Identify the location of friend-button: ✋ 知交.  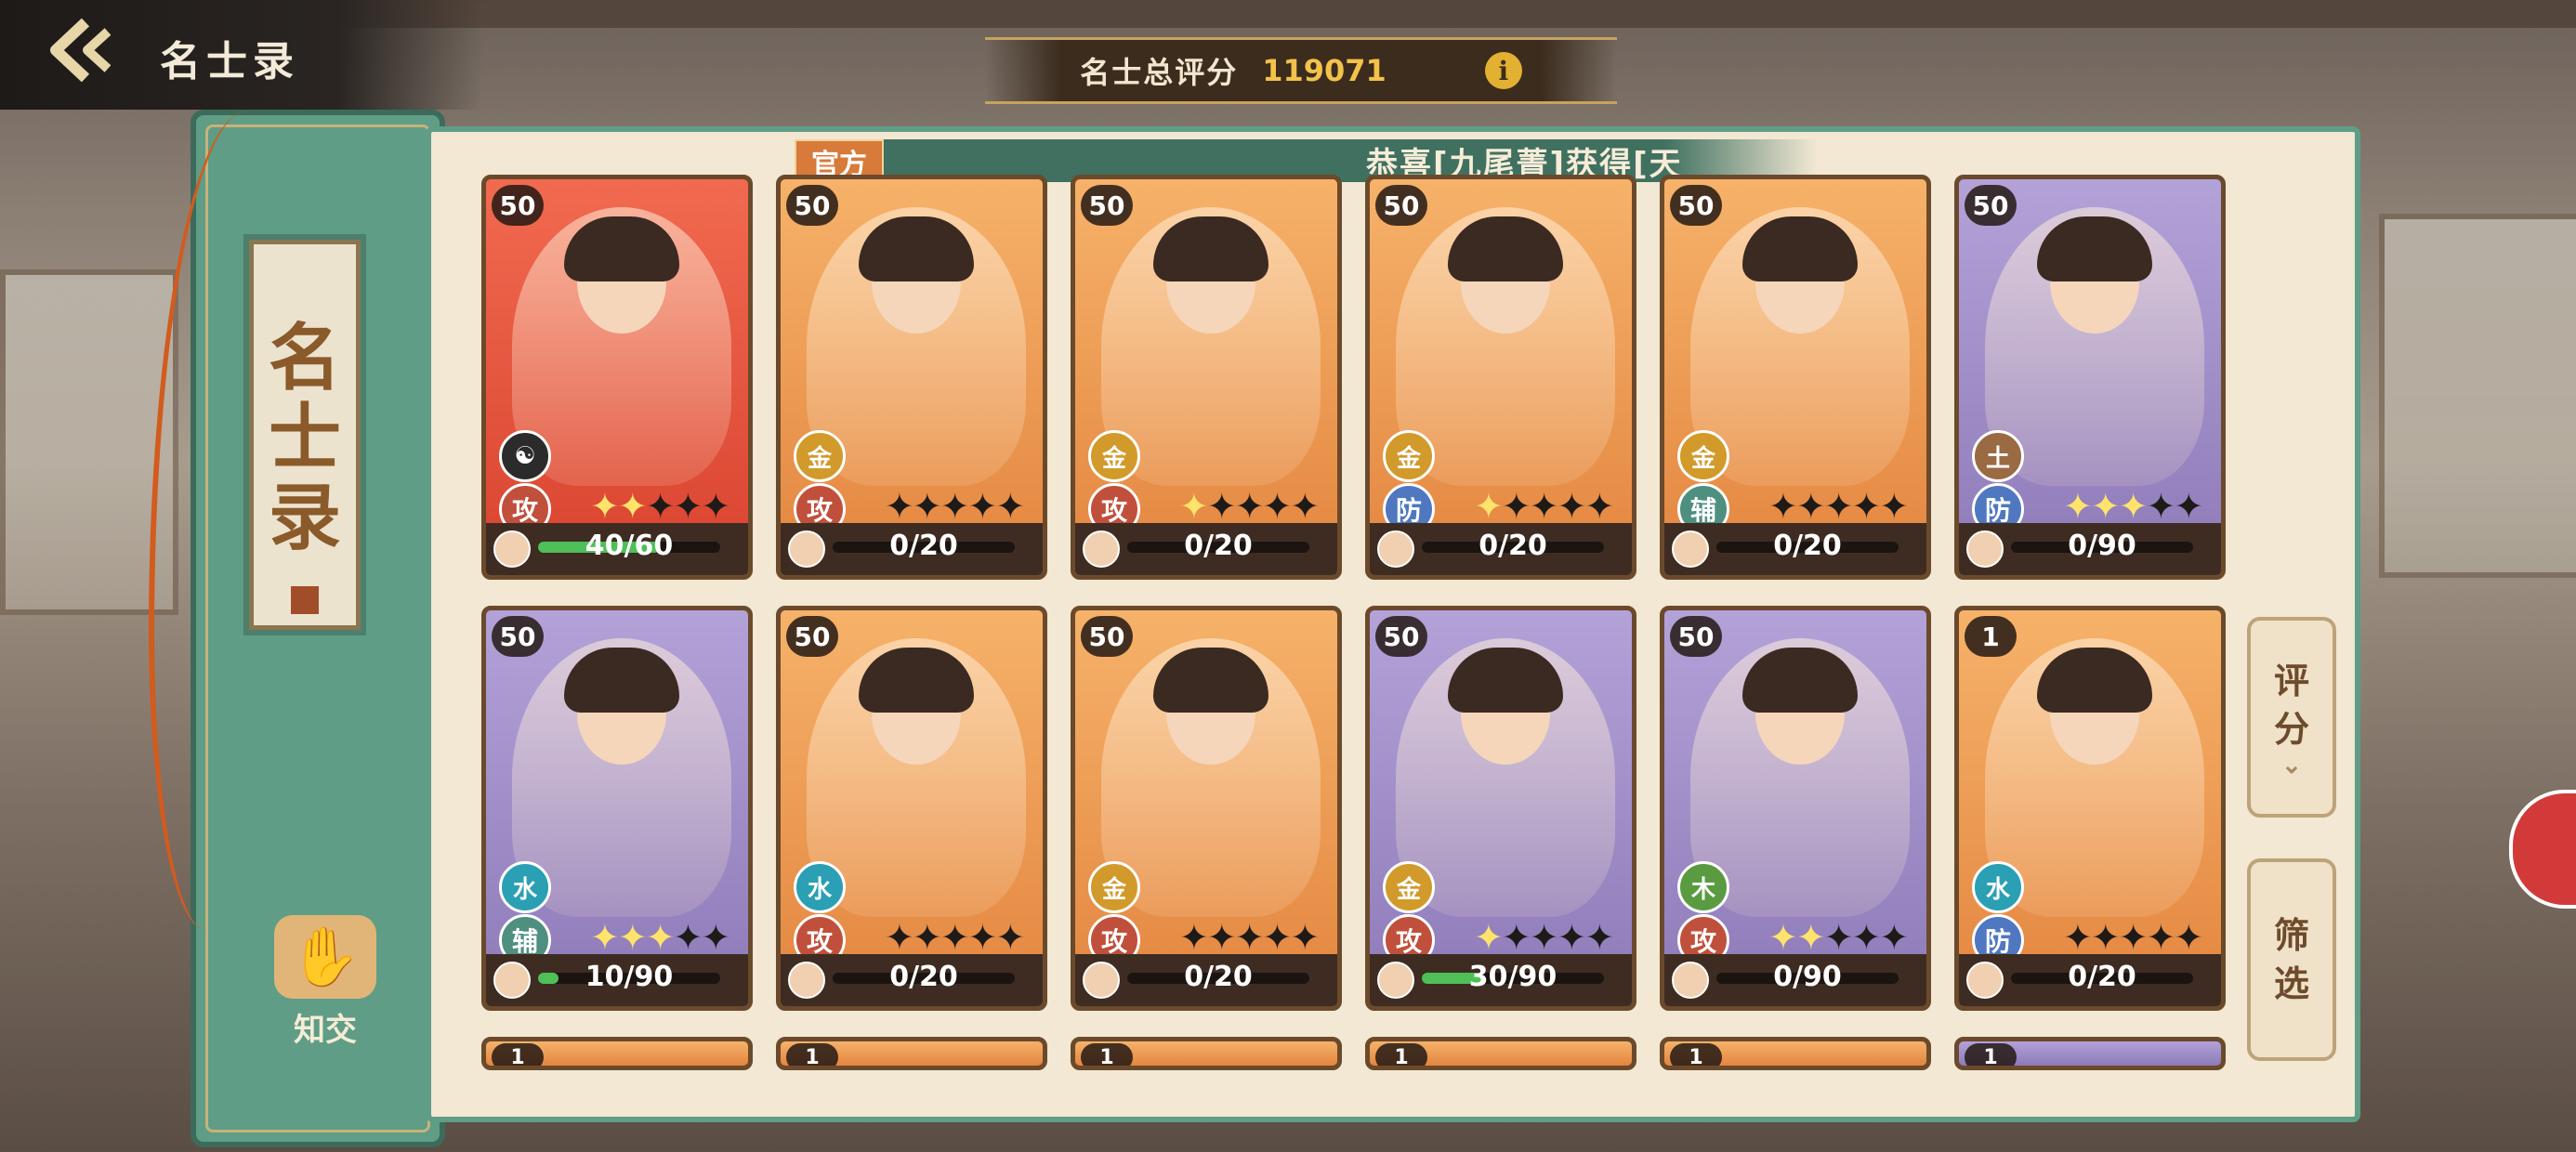
(325, 984).